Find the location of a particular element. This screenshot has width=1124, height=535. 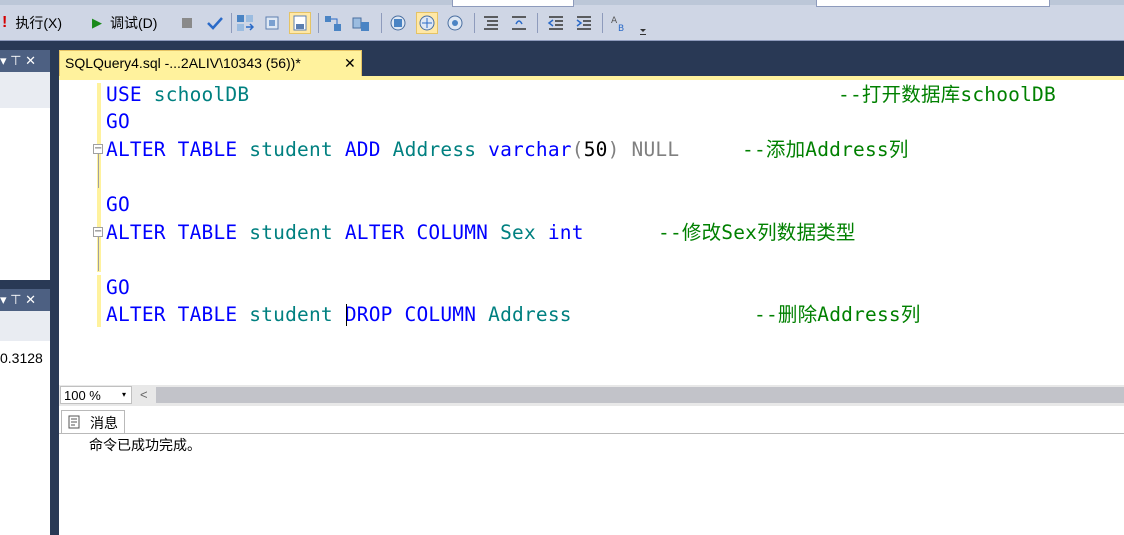

io-stats-button is located at coordinates (361, 23).